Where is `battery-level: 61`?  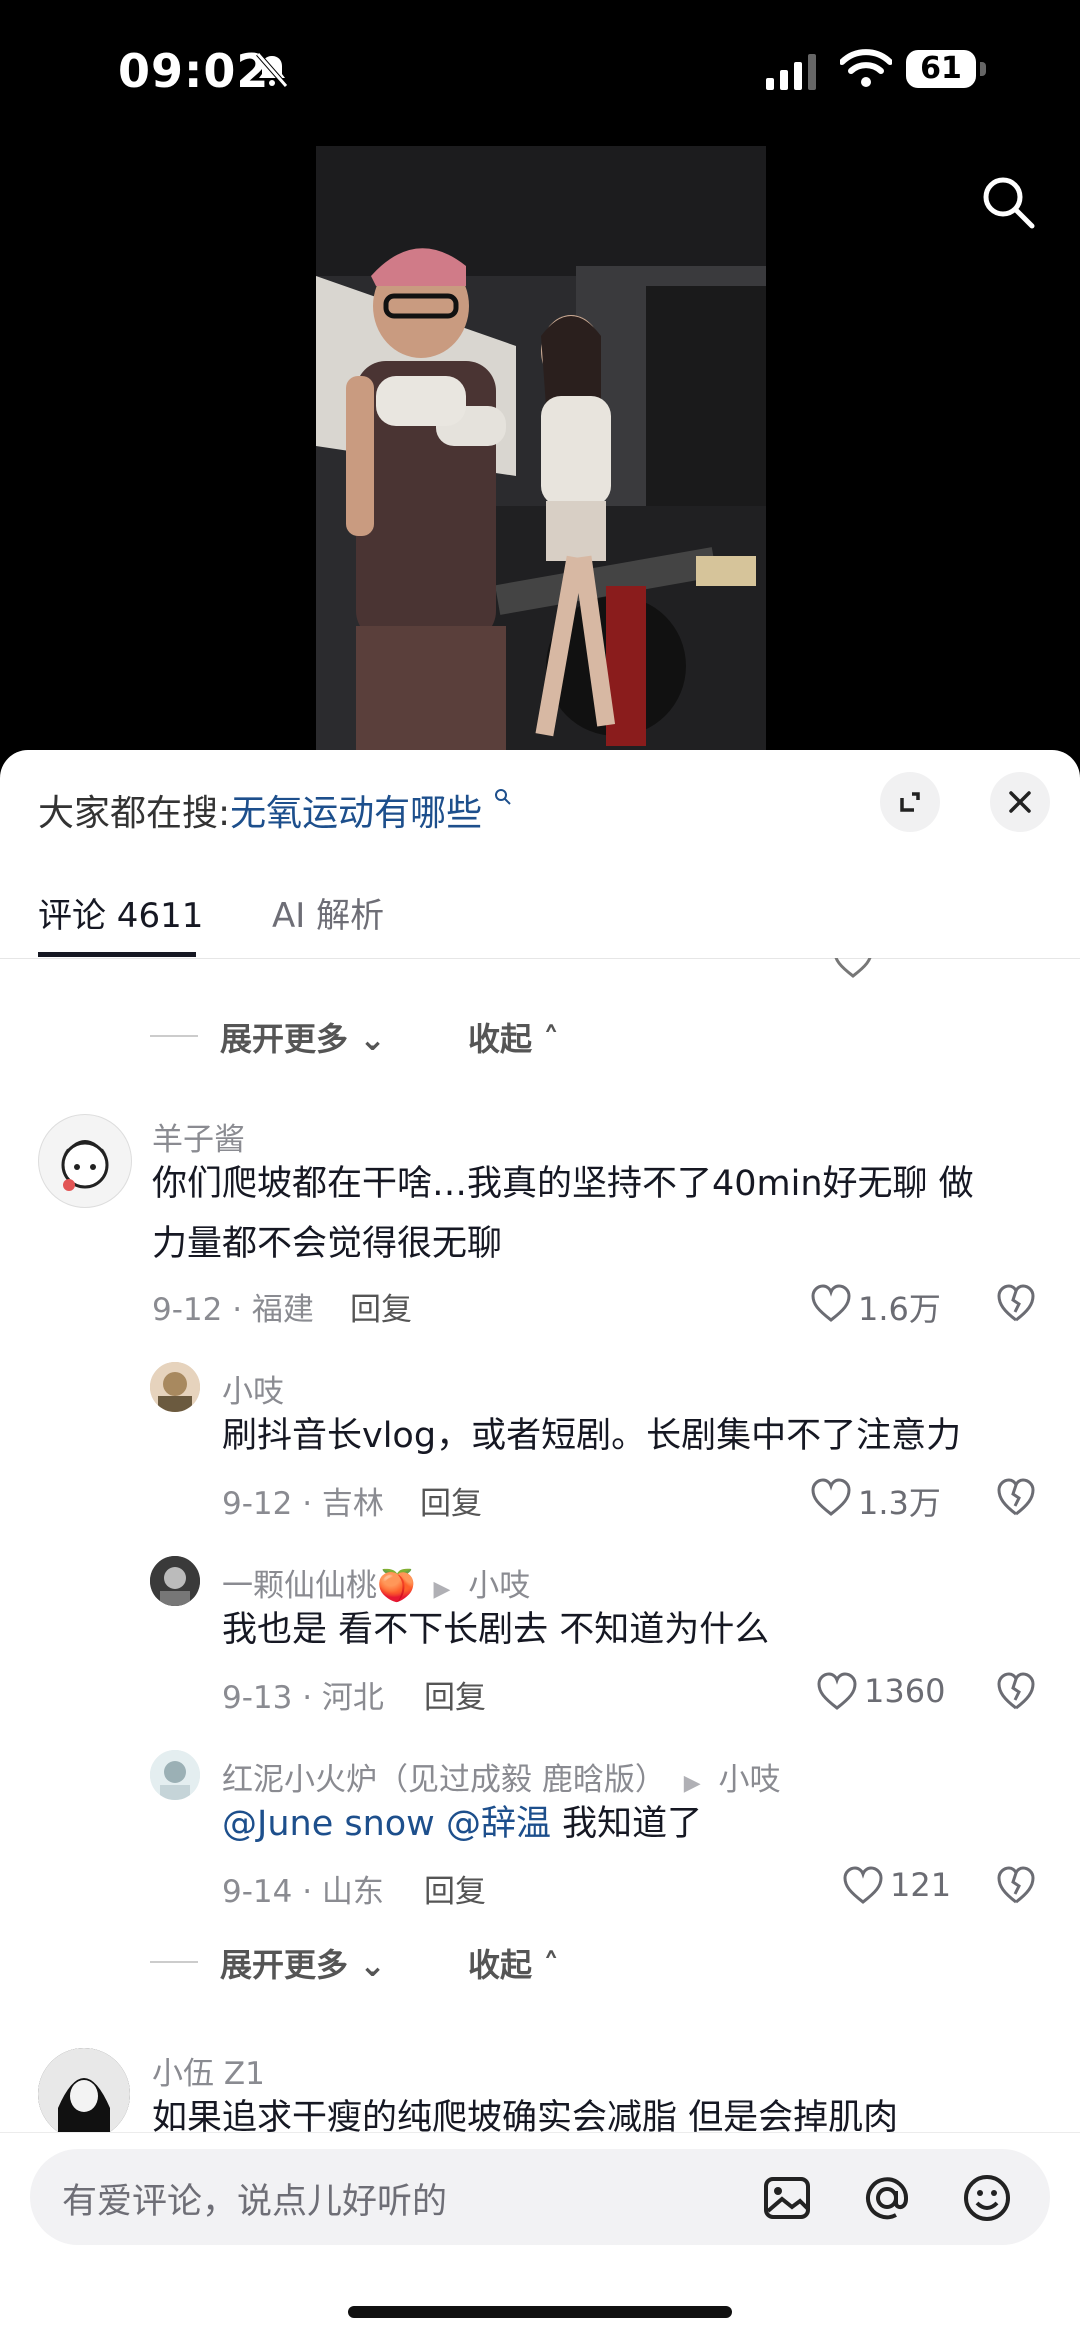 battery-level: 61 is located at coordinates (941, 69).